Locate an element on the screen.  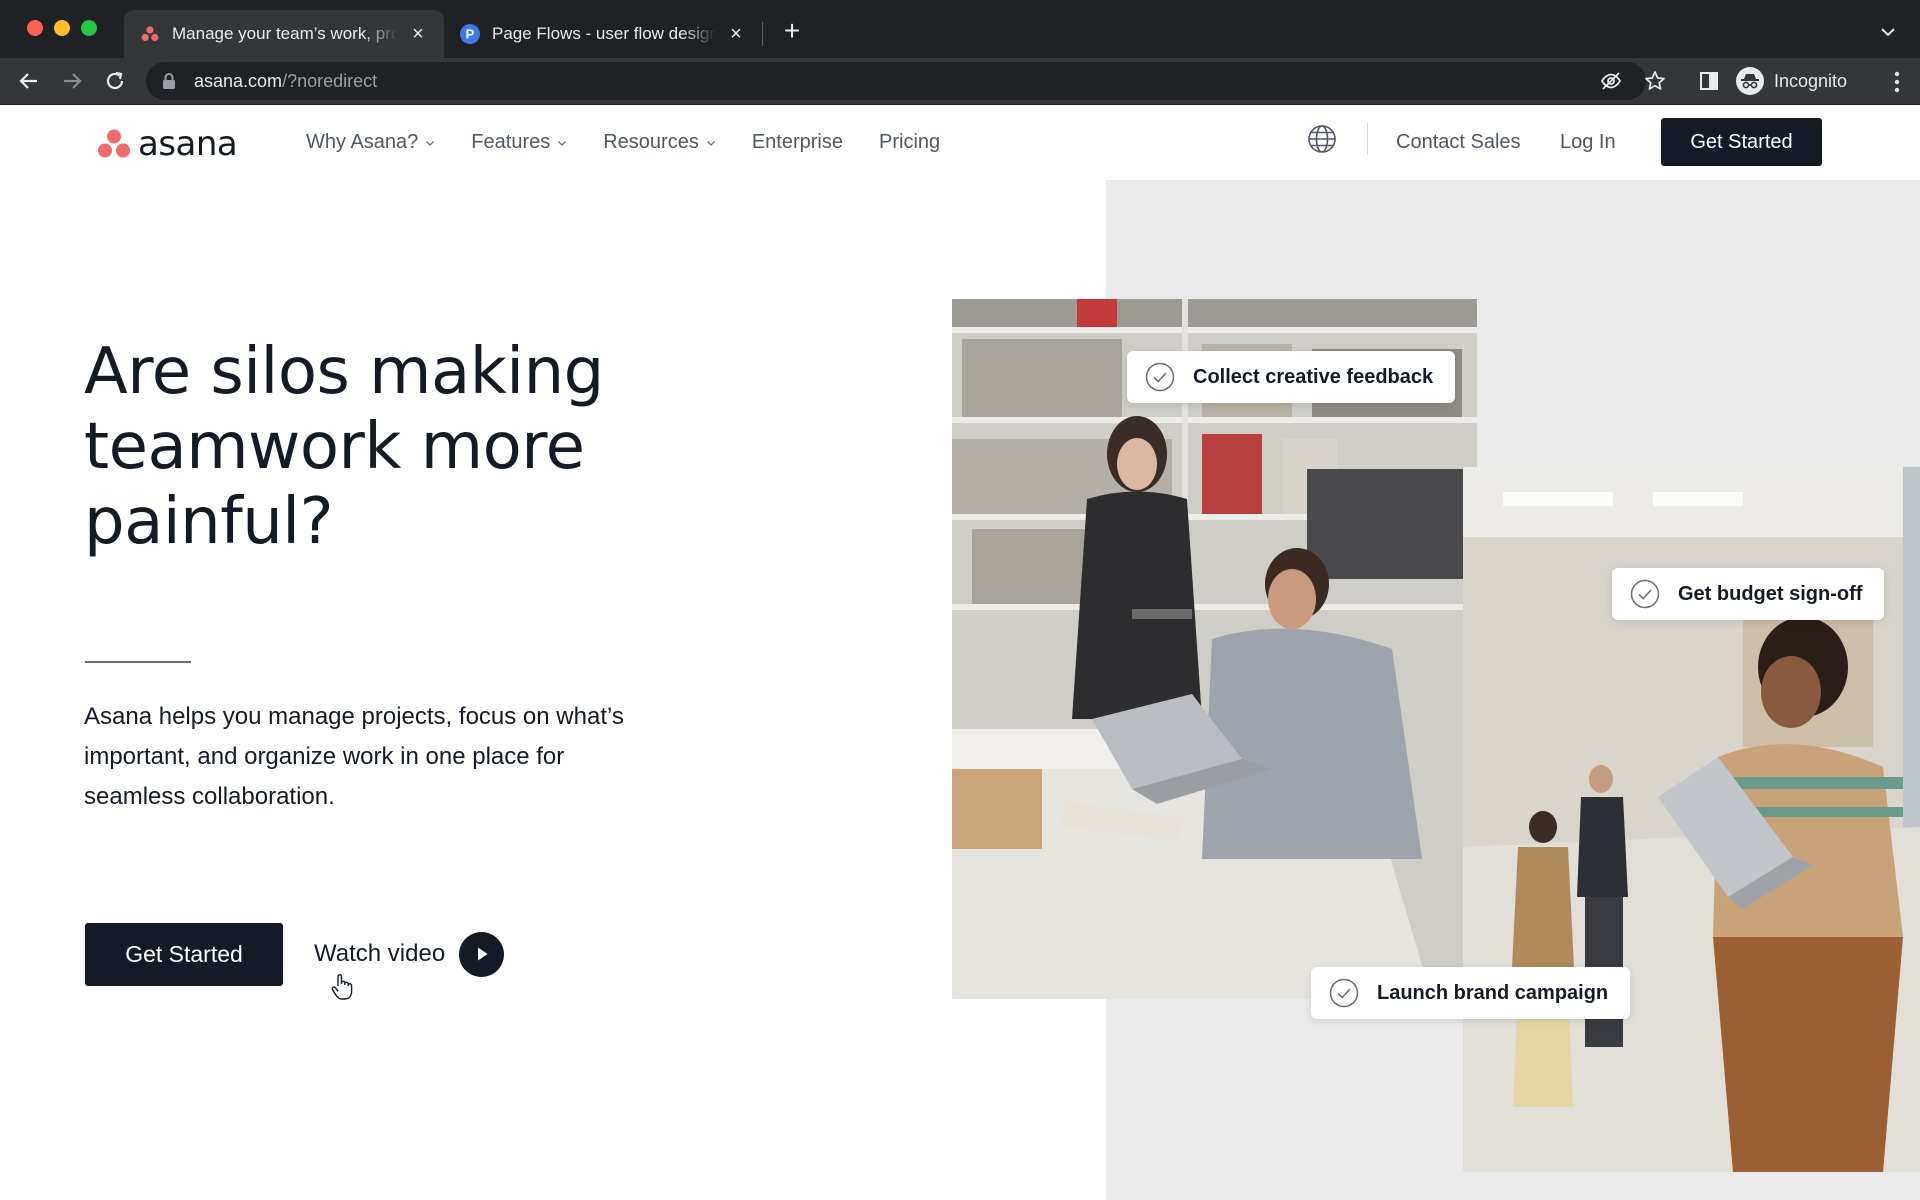
nav-pricing: Pricing is located at coordinates (909, 142).